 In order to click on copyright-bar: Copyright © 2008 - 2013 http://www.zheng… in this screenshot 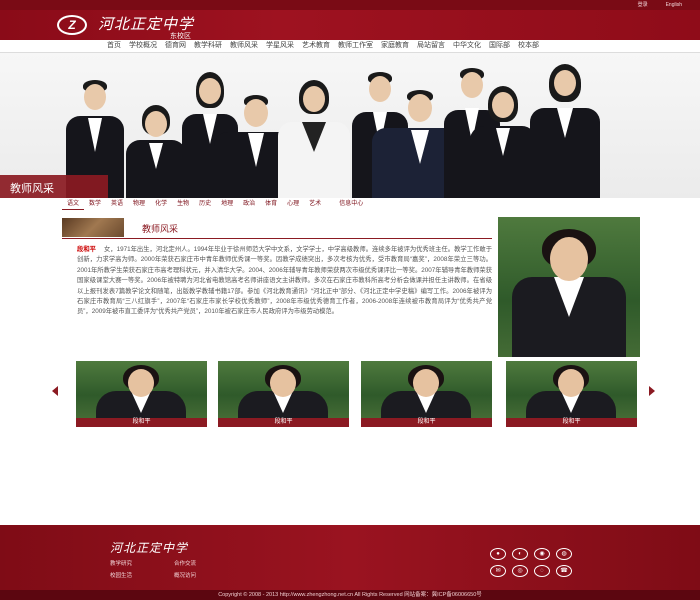, I will do `click(350, 595)`.